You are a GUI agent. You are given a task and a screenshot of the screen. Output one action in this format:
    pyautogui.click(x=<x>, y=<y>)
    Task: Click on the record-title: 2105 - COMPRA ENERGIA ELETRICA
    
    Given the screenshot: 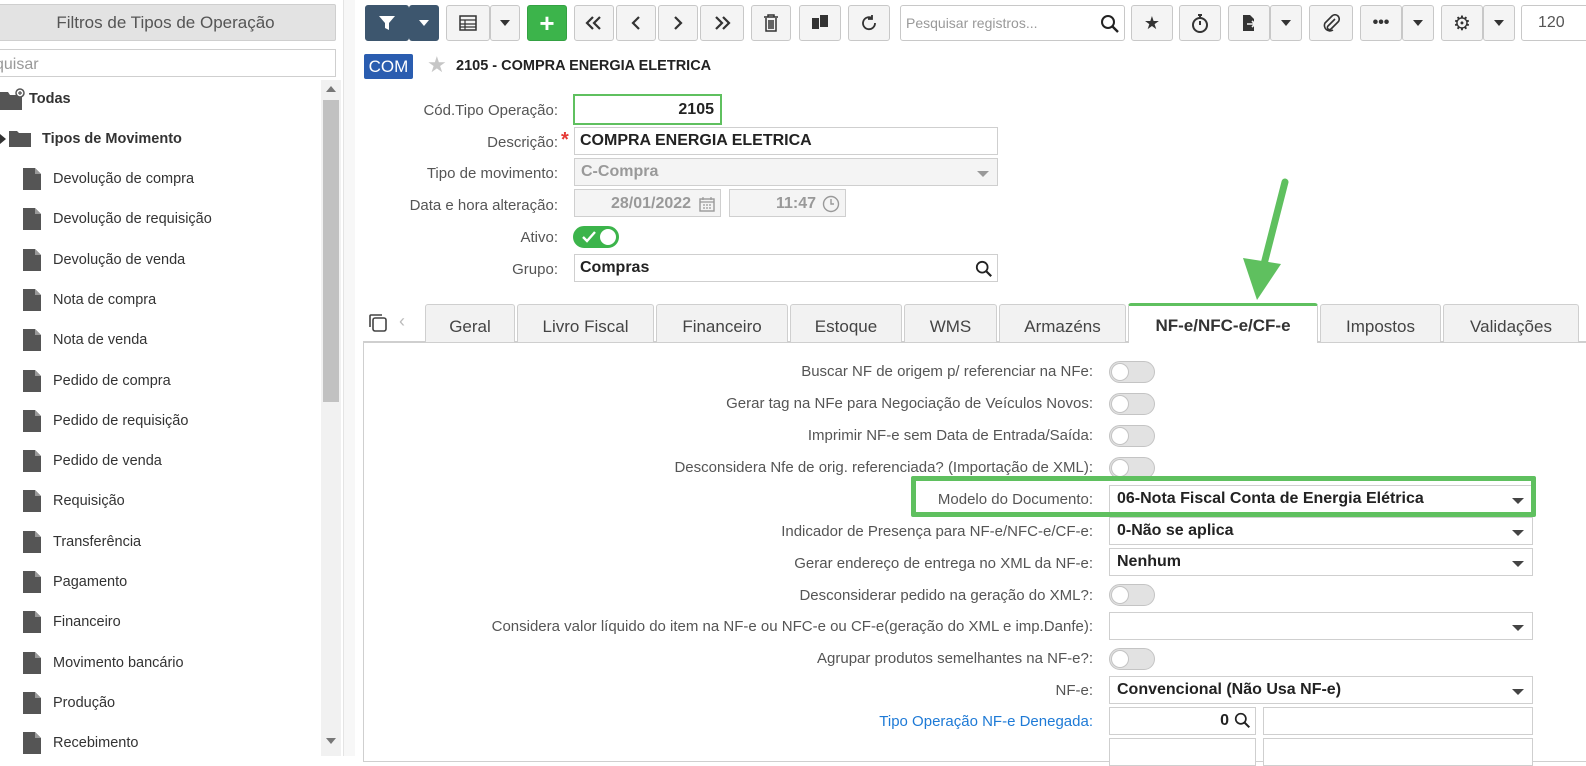 What is the action you would take?
    pyautogui.click(x=584, y=66)
    